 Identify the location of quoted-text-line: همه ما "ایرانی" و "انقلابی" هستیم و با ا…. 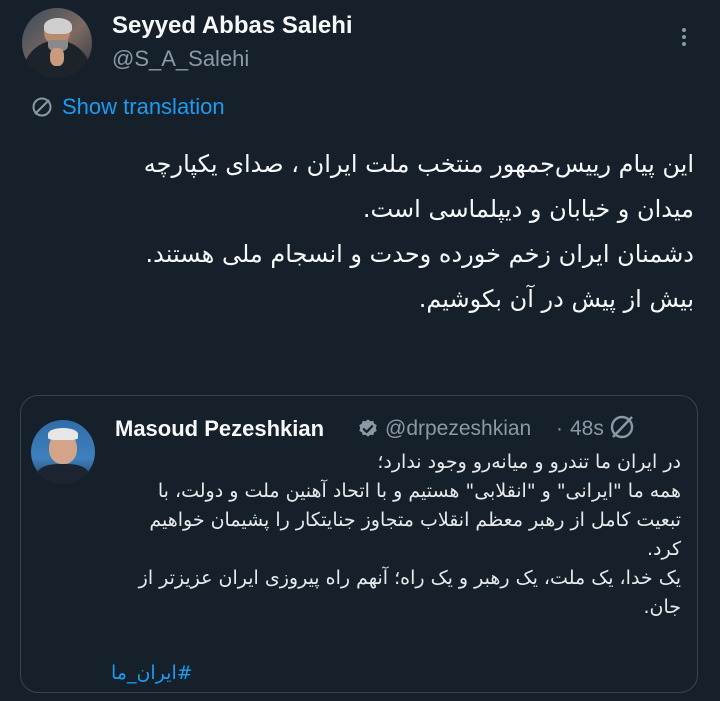
(419, 491).